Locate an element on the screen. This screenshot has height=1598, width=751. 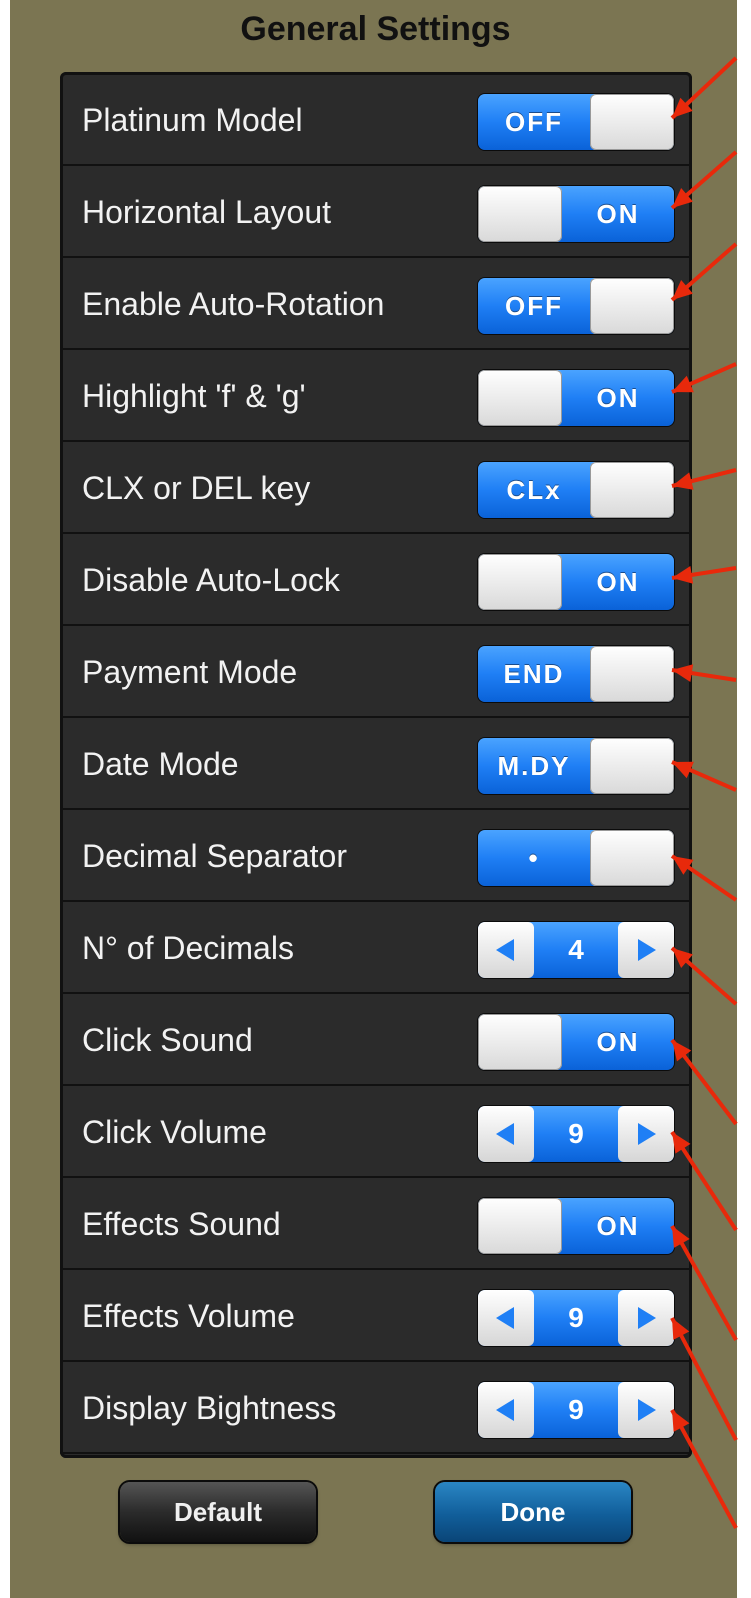
toggle-switch: END is located at coordinates (576, 674).